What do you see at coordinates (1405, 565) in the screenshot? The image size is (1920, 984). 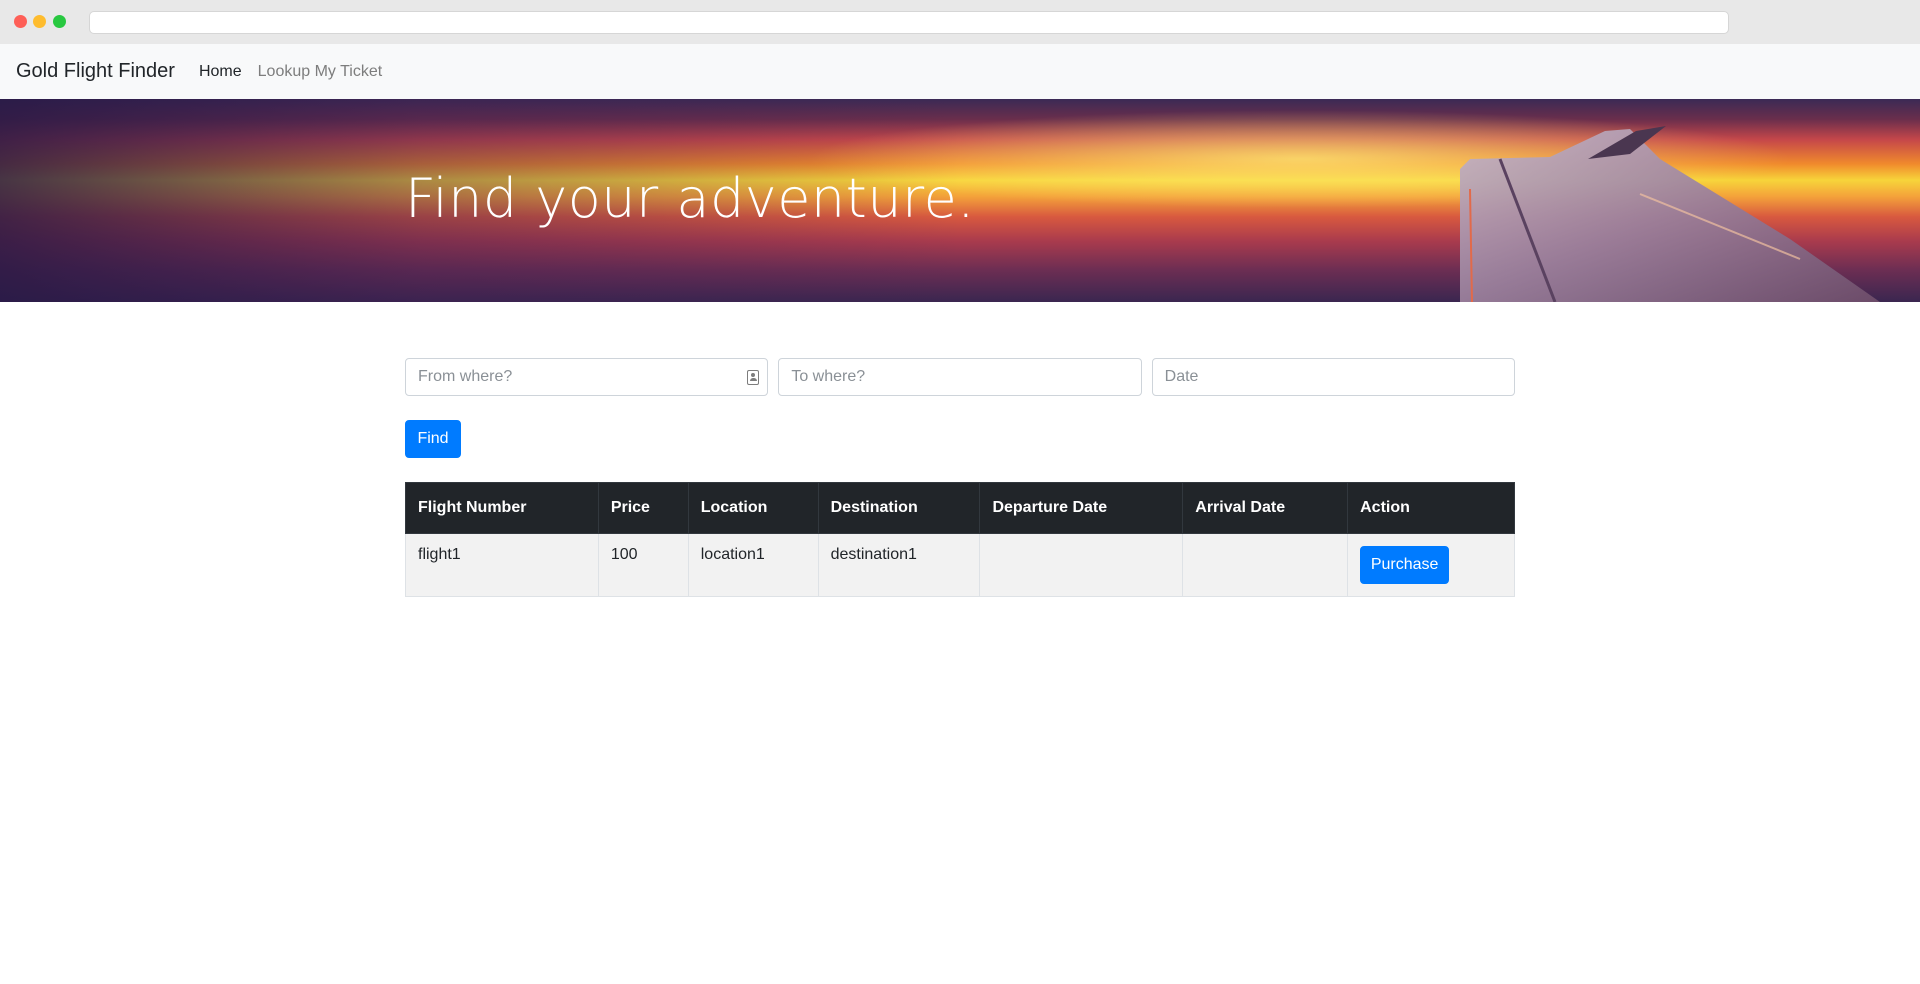 I see `purchase-button: Purchase` at bounding box center [1405, 565].